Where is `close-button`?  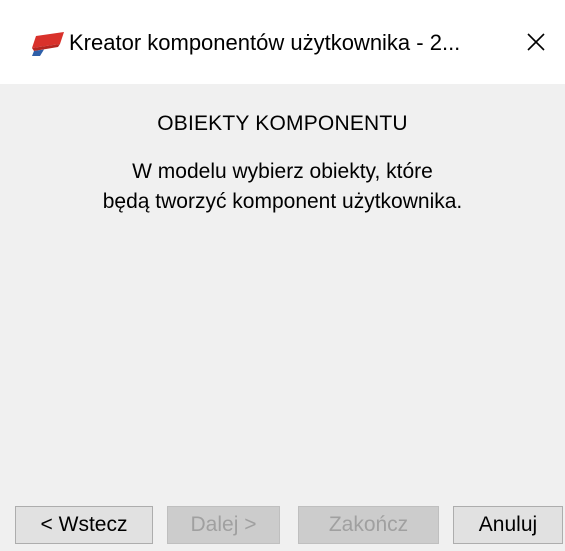 close-button is located at coordinates (536, 42).